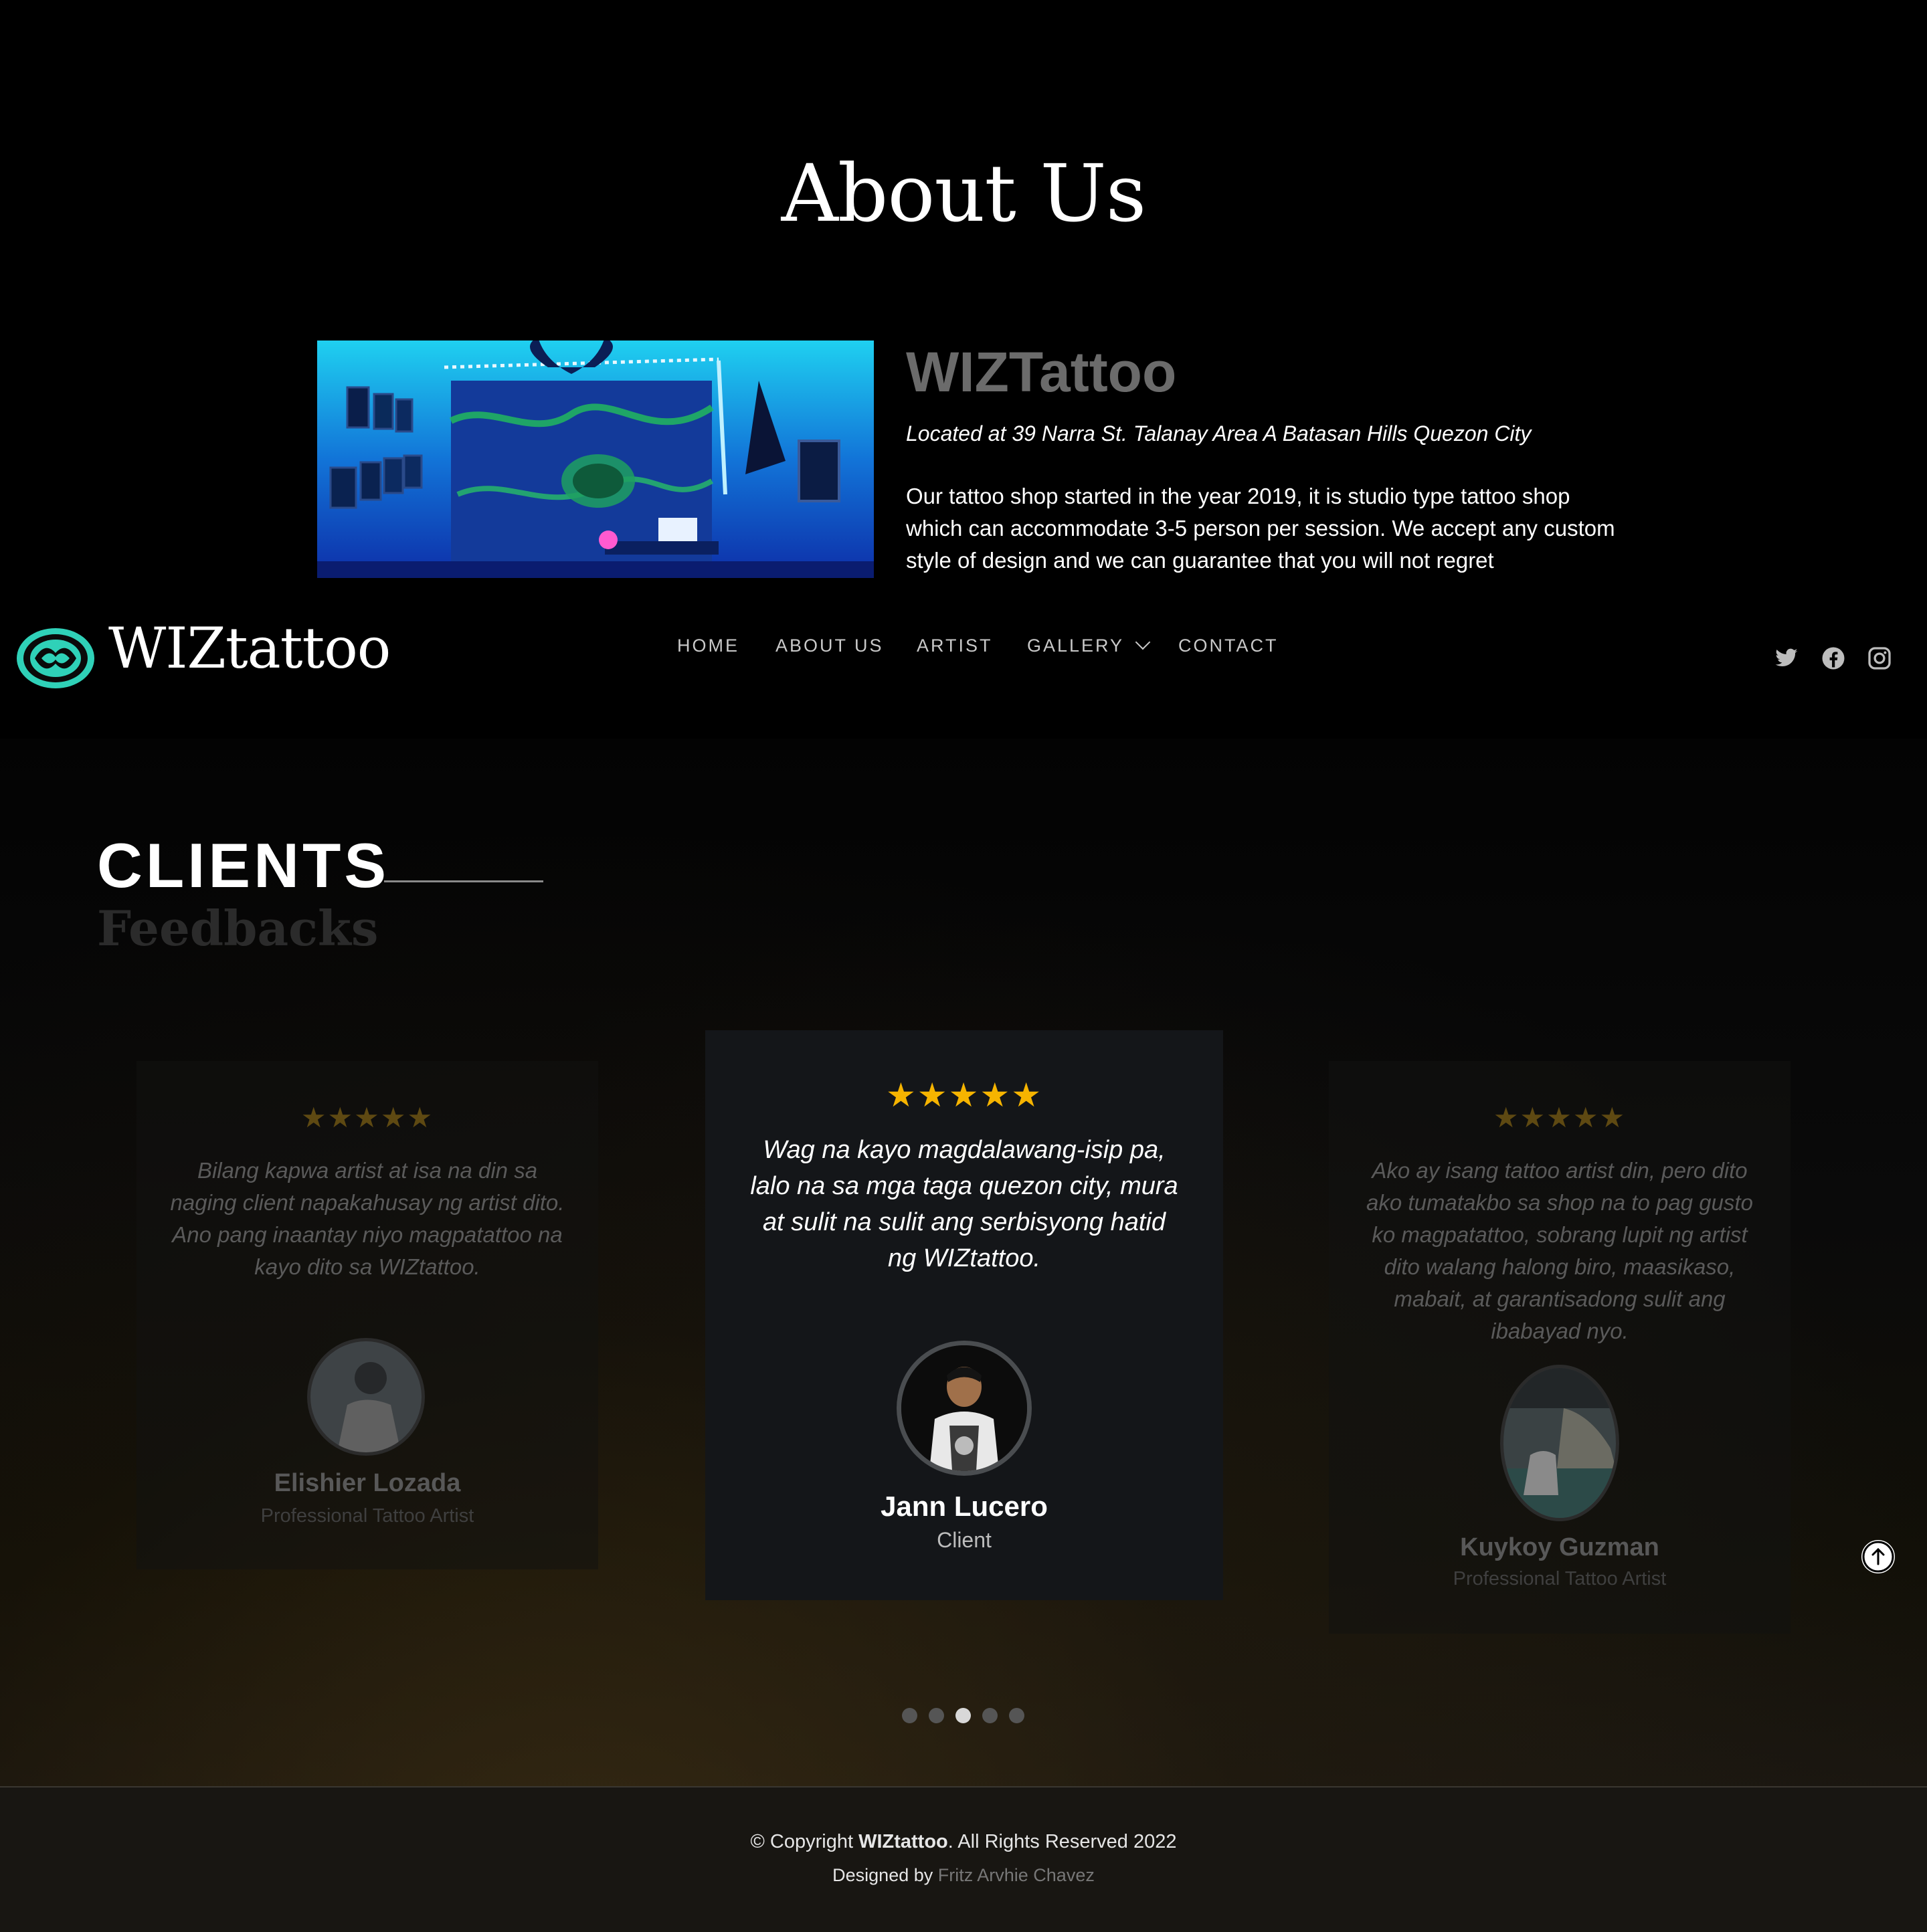  What do you see at coordinates (1075, 646) in the screenshot?
I see `nav-gallery-label: GALLERY` at bounding box center [1075, 646].